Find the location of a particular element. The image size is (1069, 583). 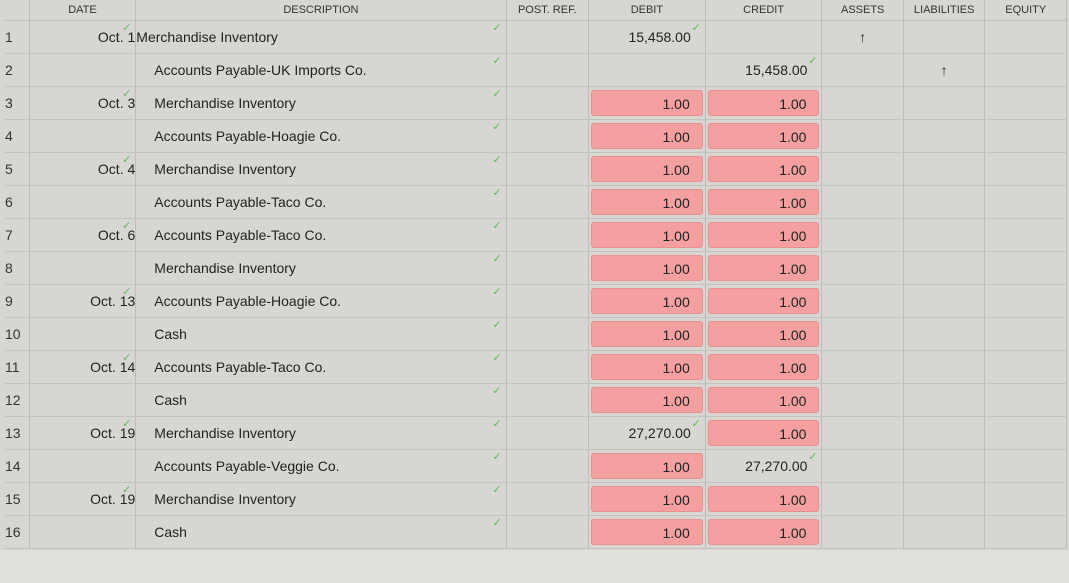

description-cell: Accounts Payable-Veggie Co. ✓ is located at coordinates (321, 466).